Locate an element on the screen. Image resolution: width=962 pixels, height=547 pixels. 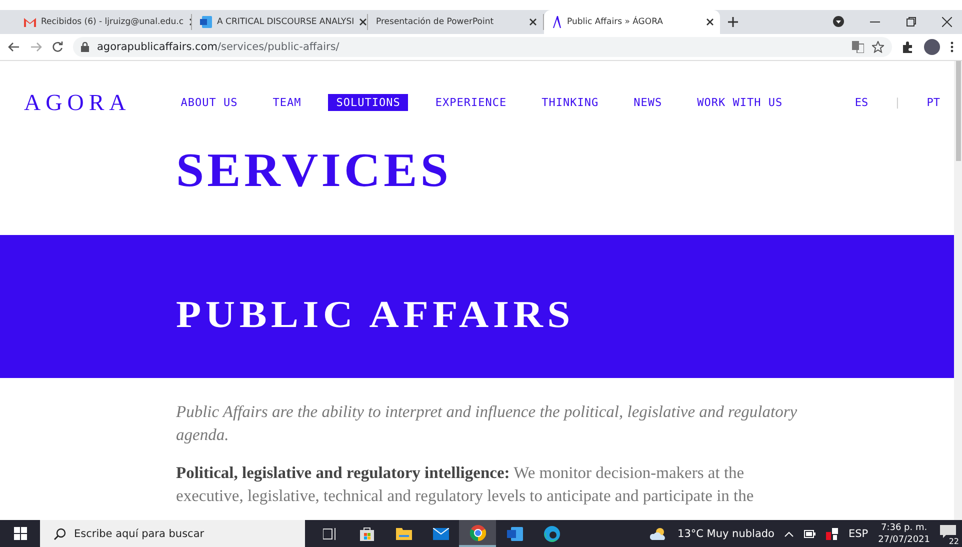
chrome-icon is located at coordinates (478, 532).